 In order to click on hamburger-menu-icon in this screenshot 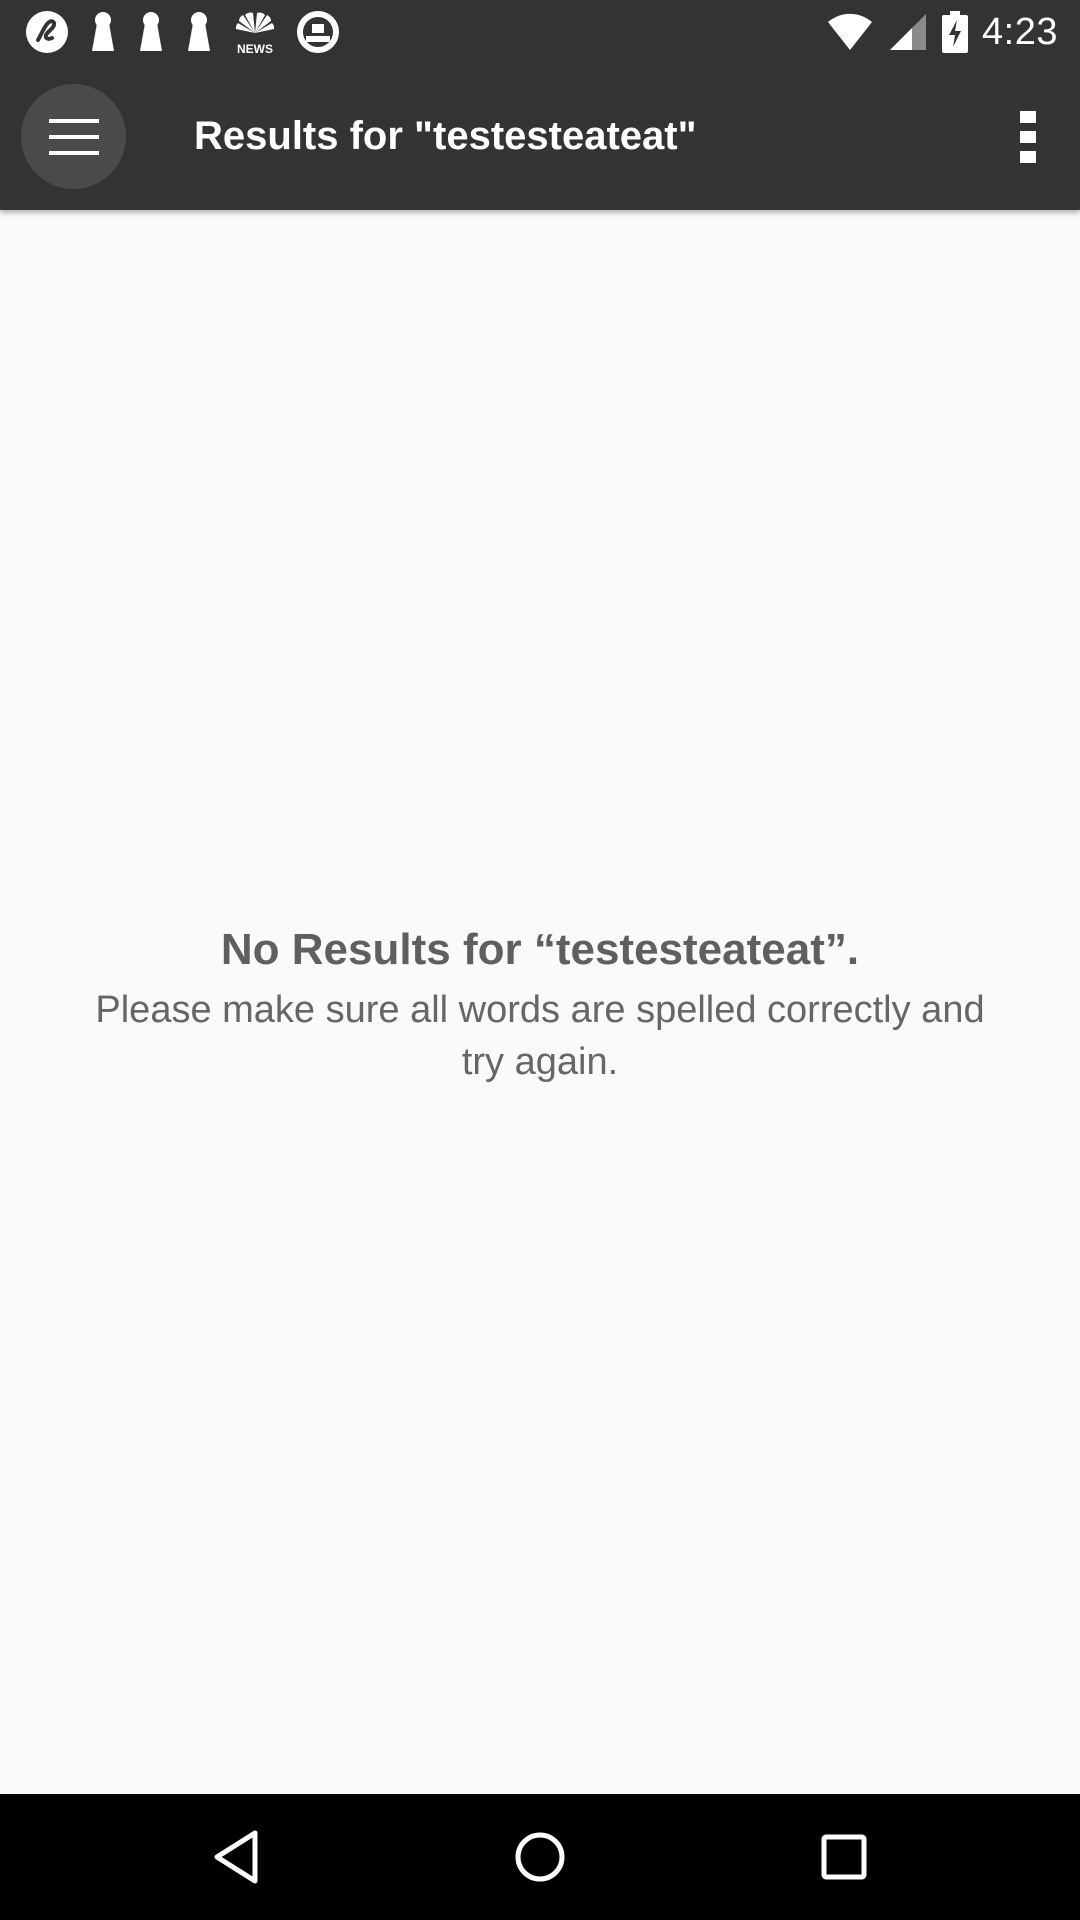, I will do `click(73, 136)`.